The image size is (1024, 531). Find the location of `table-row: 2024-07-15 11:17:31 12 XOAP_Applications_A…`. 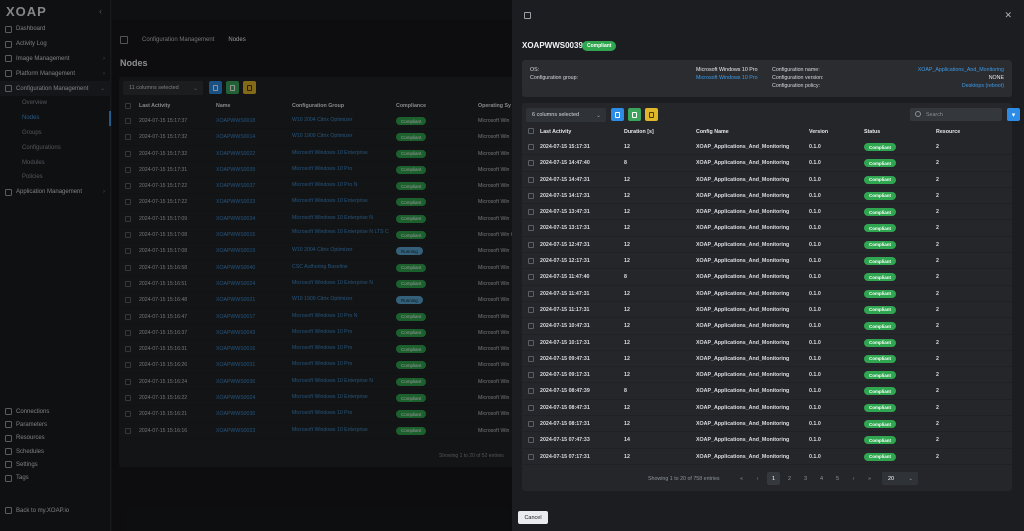

table-row: 2024-07-15 11:17:31 12 XOAP_Applications_A… is located at coordinates (767, 310).